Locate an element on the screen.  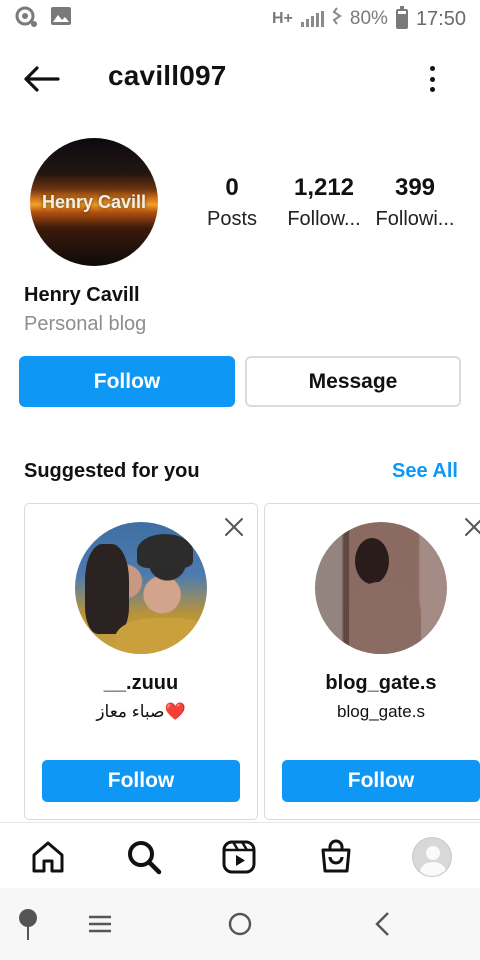
suggestion-card: blog_gate.s blog_gate.s Follow is located at coordinates (372, 661).